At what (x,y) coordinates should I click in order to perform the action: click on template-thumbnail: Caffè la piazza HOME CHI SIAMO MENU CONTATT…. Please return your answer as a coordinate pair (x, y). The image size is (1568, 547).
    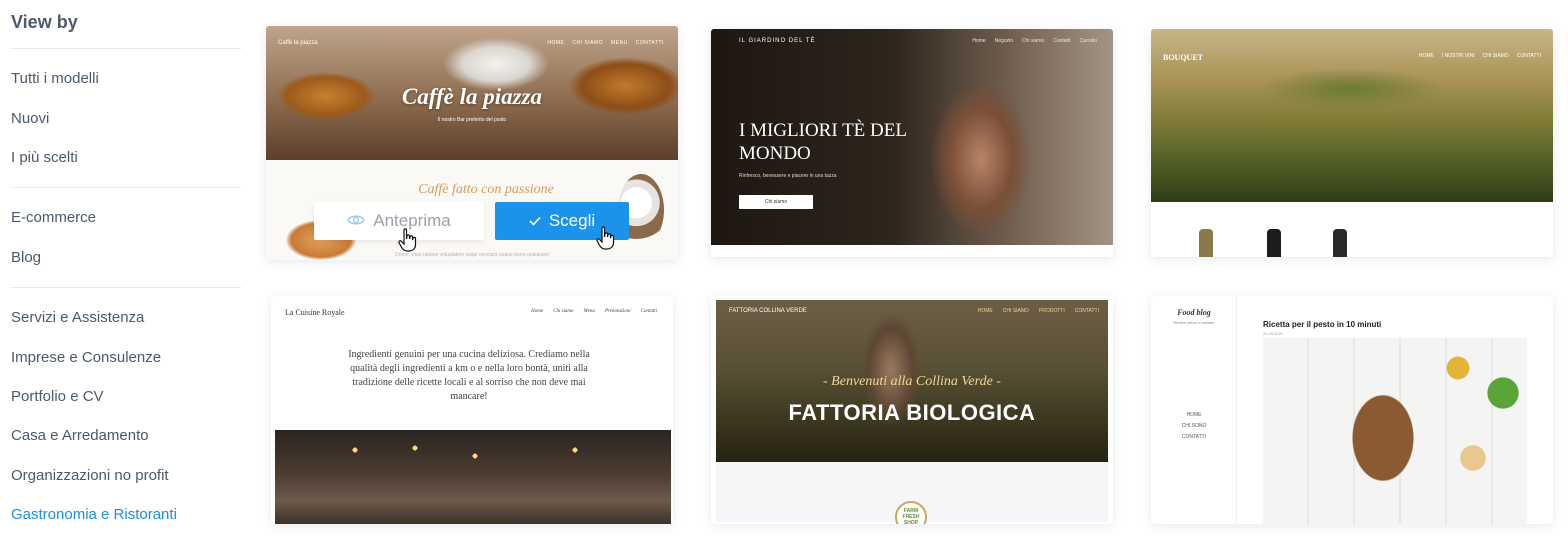
    Looking at the image, I should click on (472, 93).